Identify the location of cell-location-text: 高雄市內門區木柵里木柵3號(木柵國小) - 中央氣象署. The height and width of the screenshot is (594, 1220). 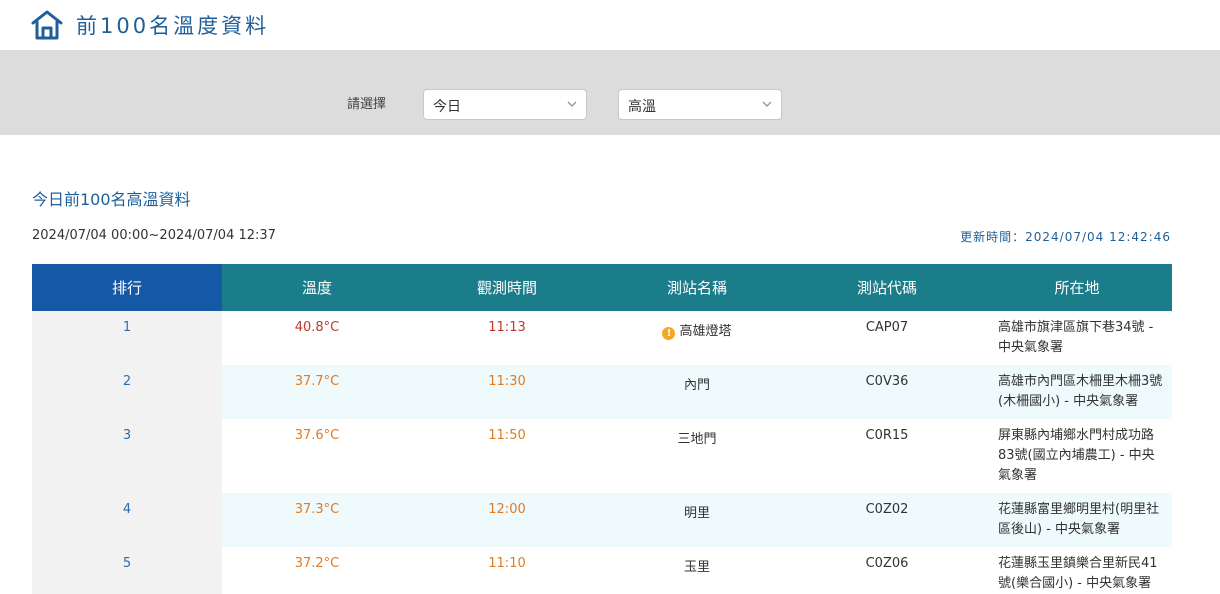
(1080, 391).